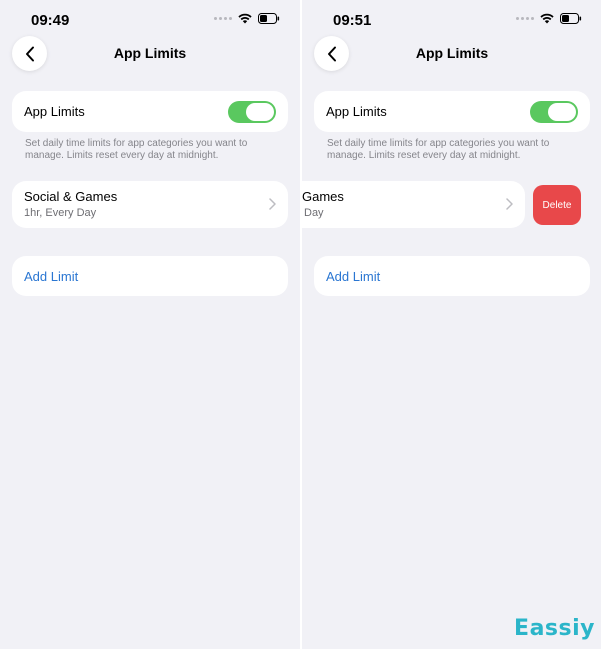 The width and height of the screenshot is (601, 649). I want to click on limit-item-social-games: Social & Games 1hr, Every Day, so click(150, 204).